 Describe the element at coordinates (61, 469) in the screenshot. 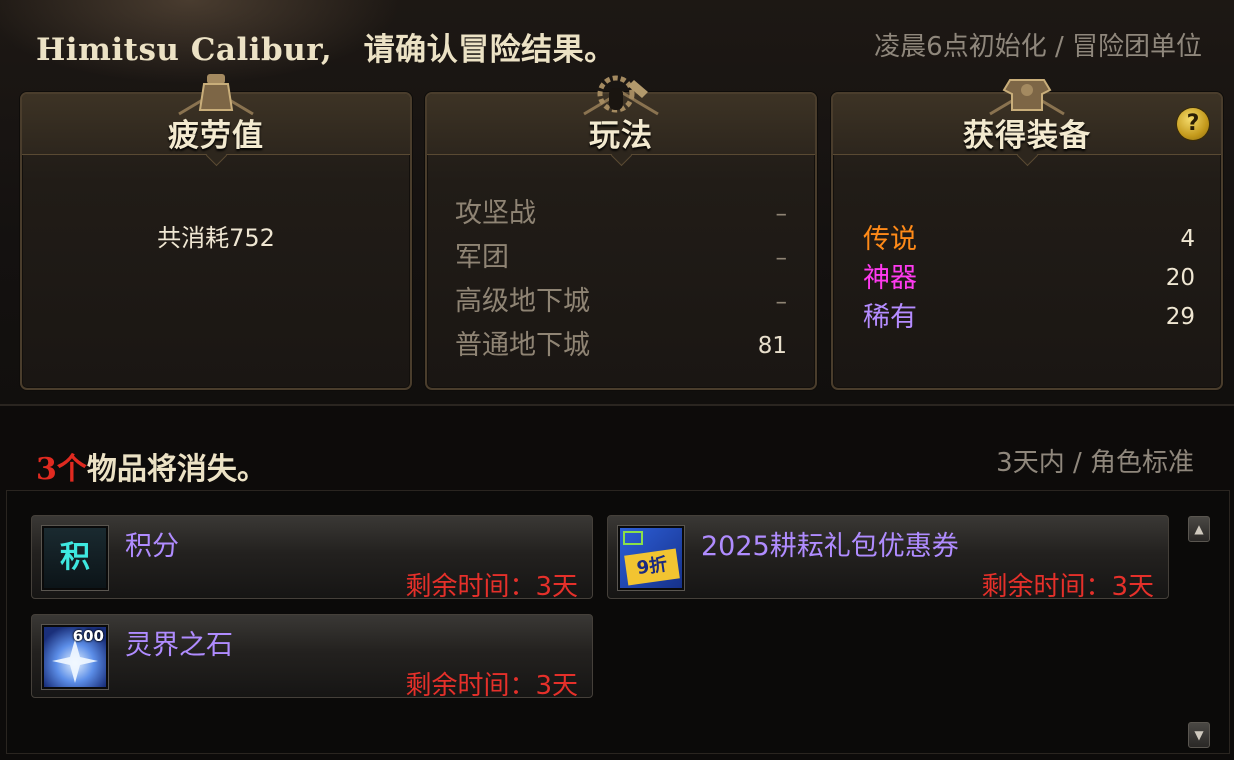

I see `expiring-count: 3个` at that location.